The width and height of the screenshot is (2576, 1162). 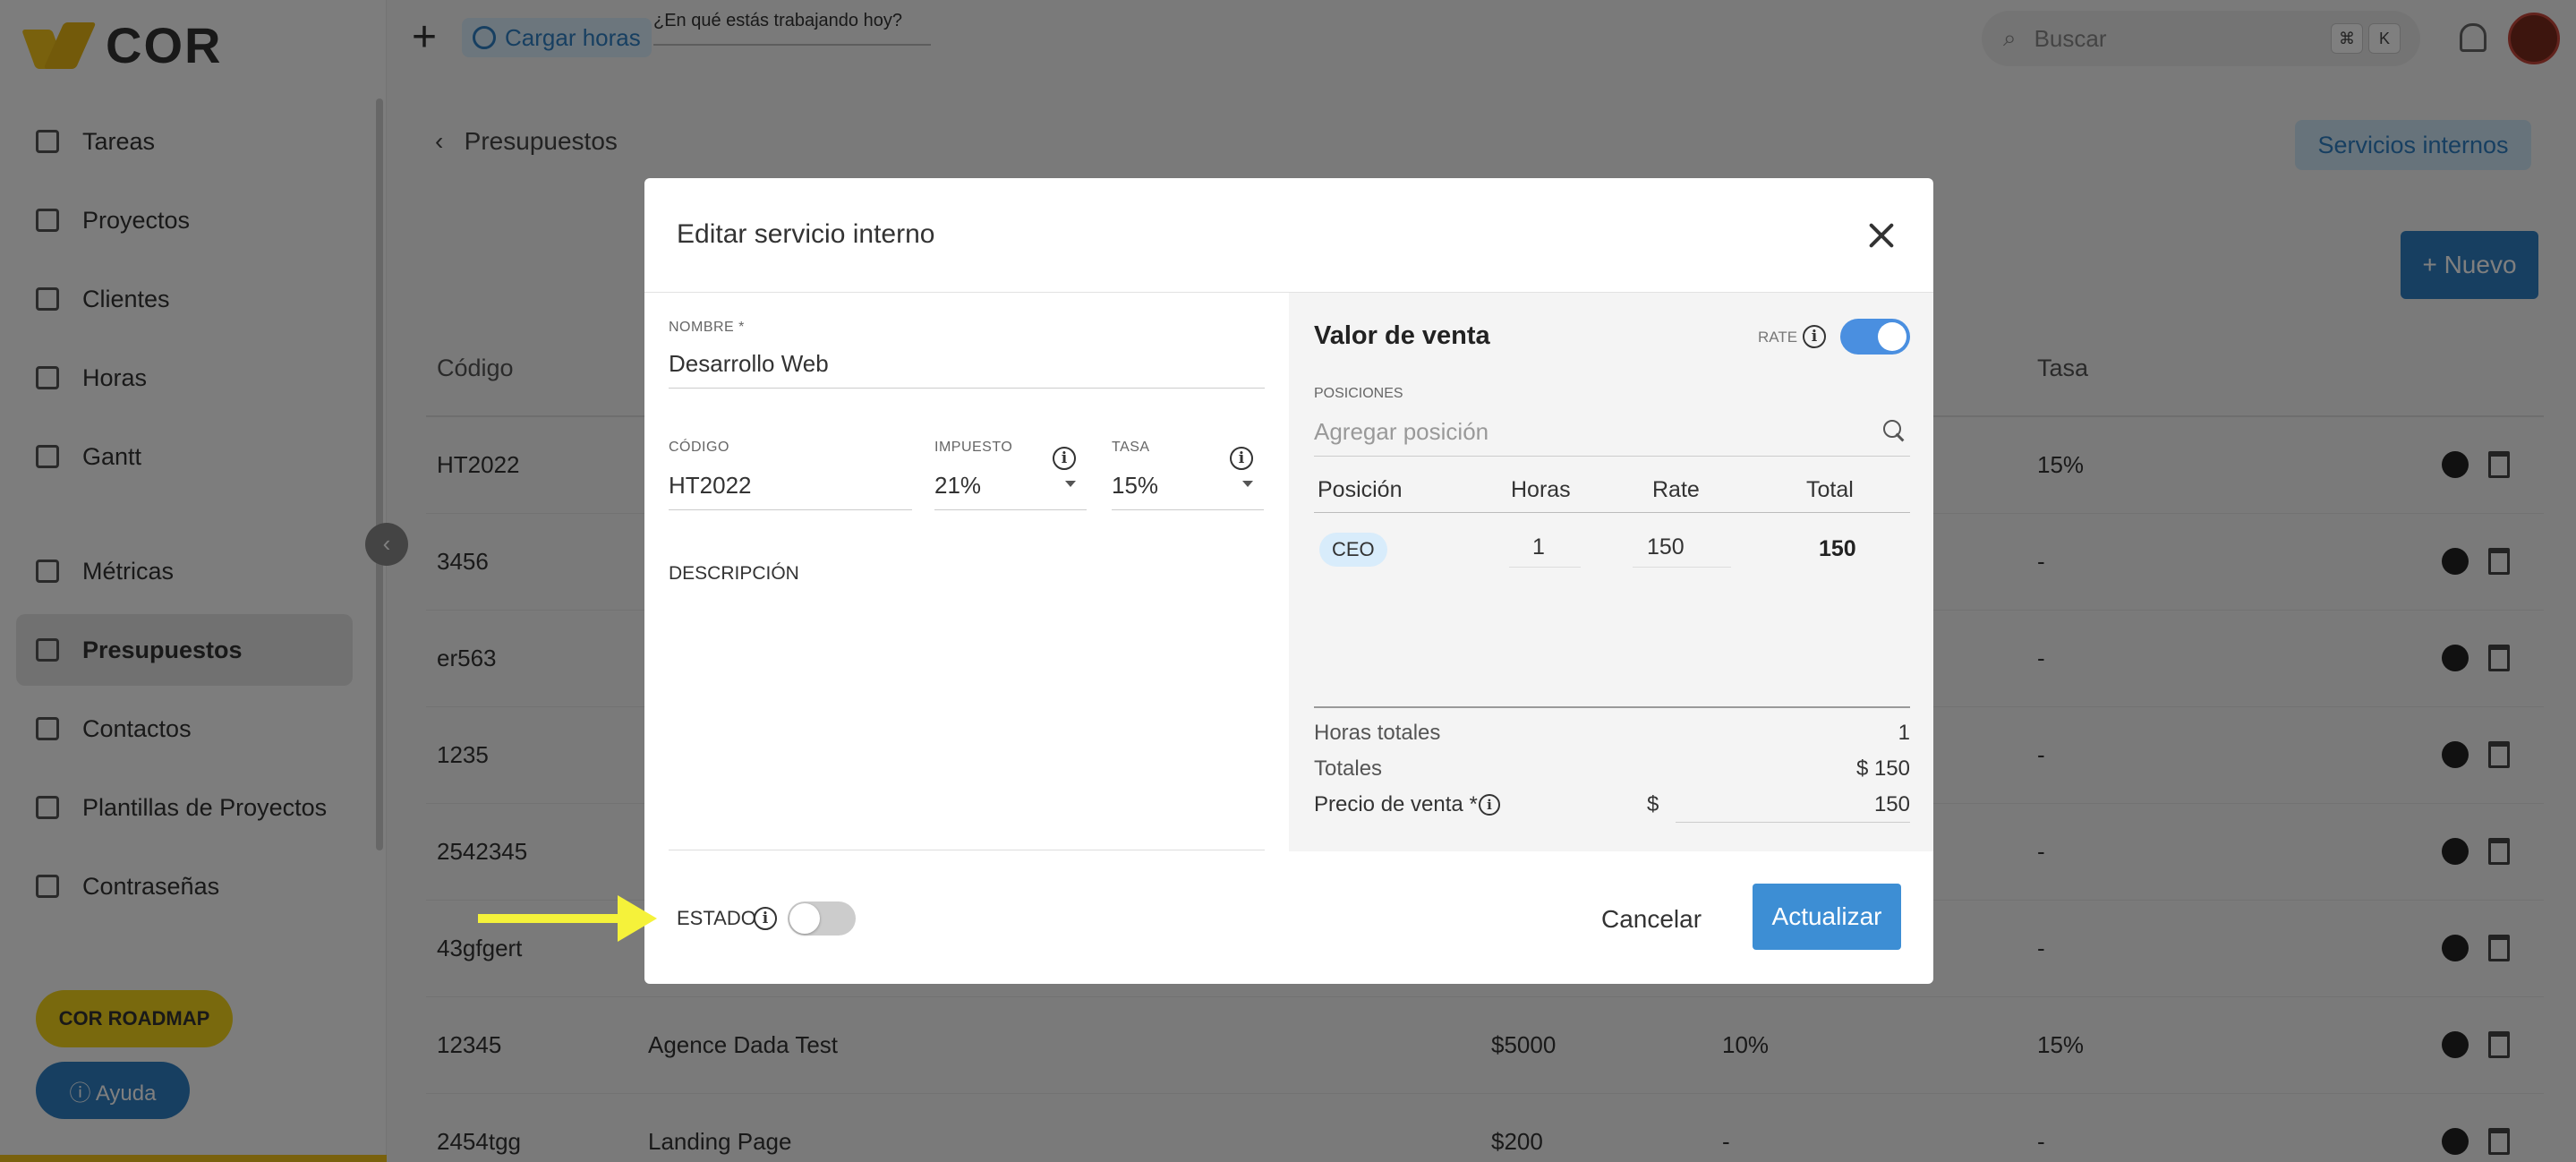 I want to click on position-chip: CEO, so click(x=1353, y=550).